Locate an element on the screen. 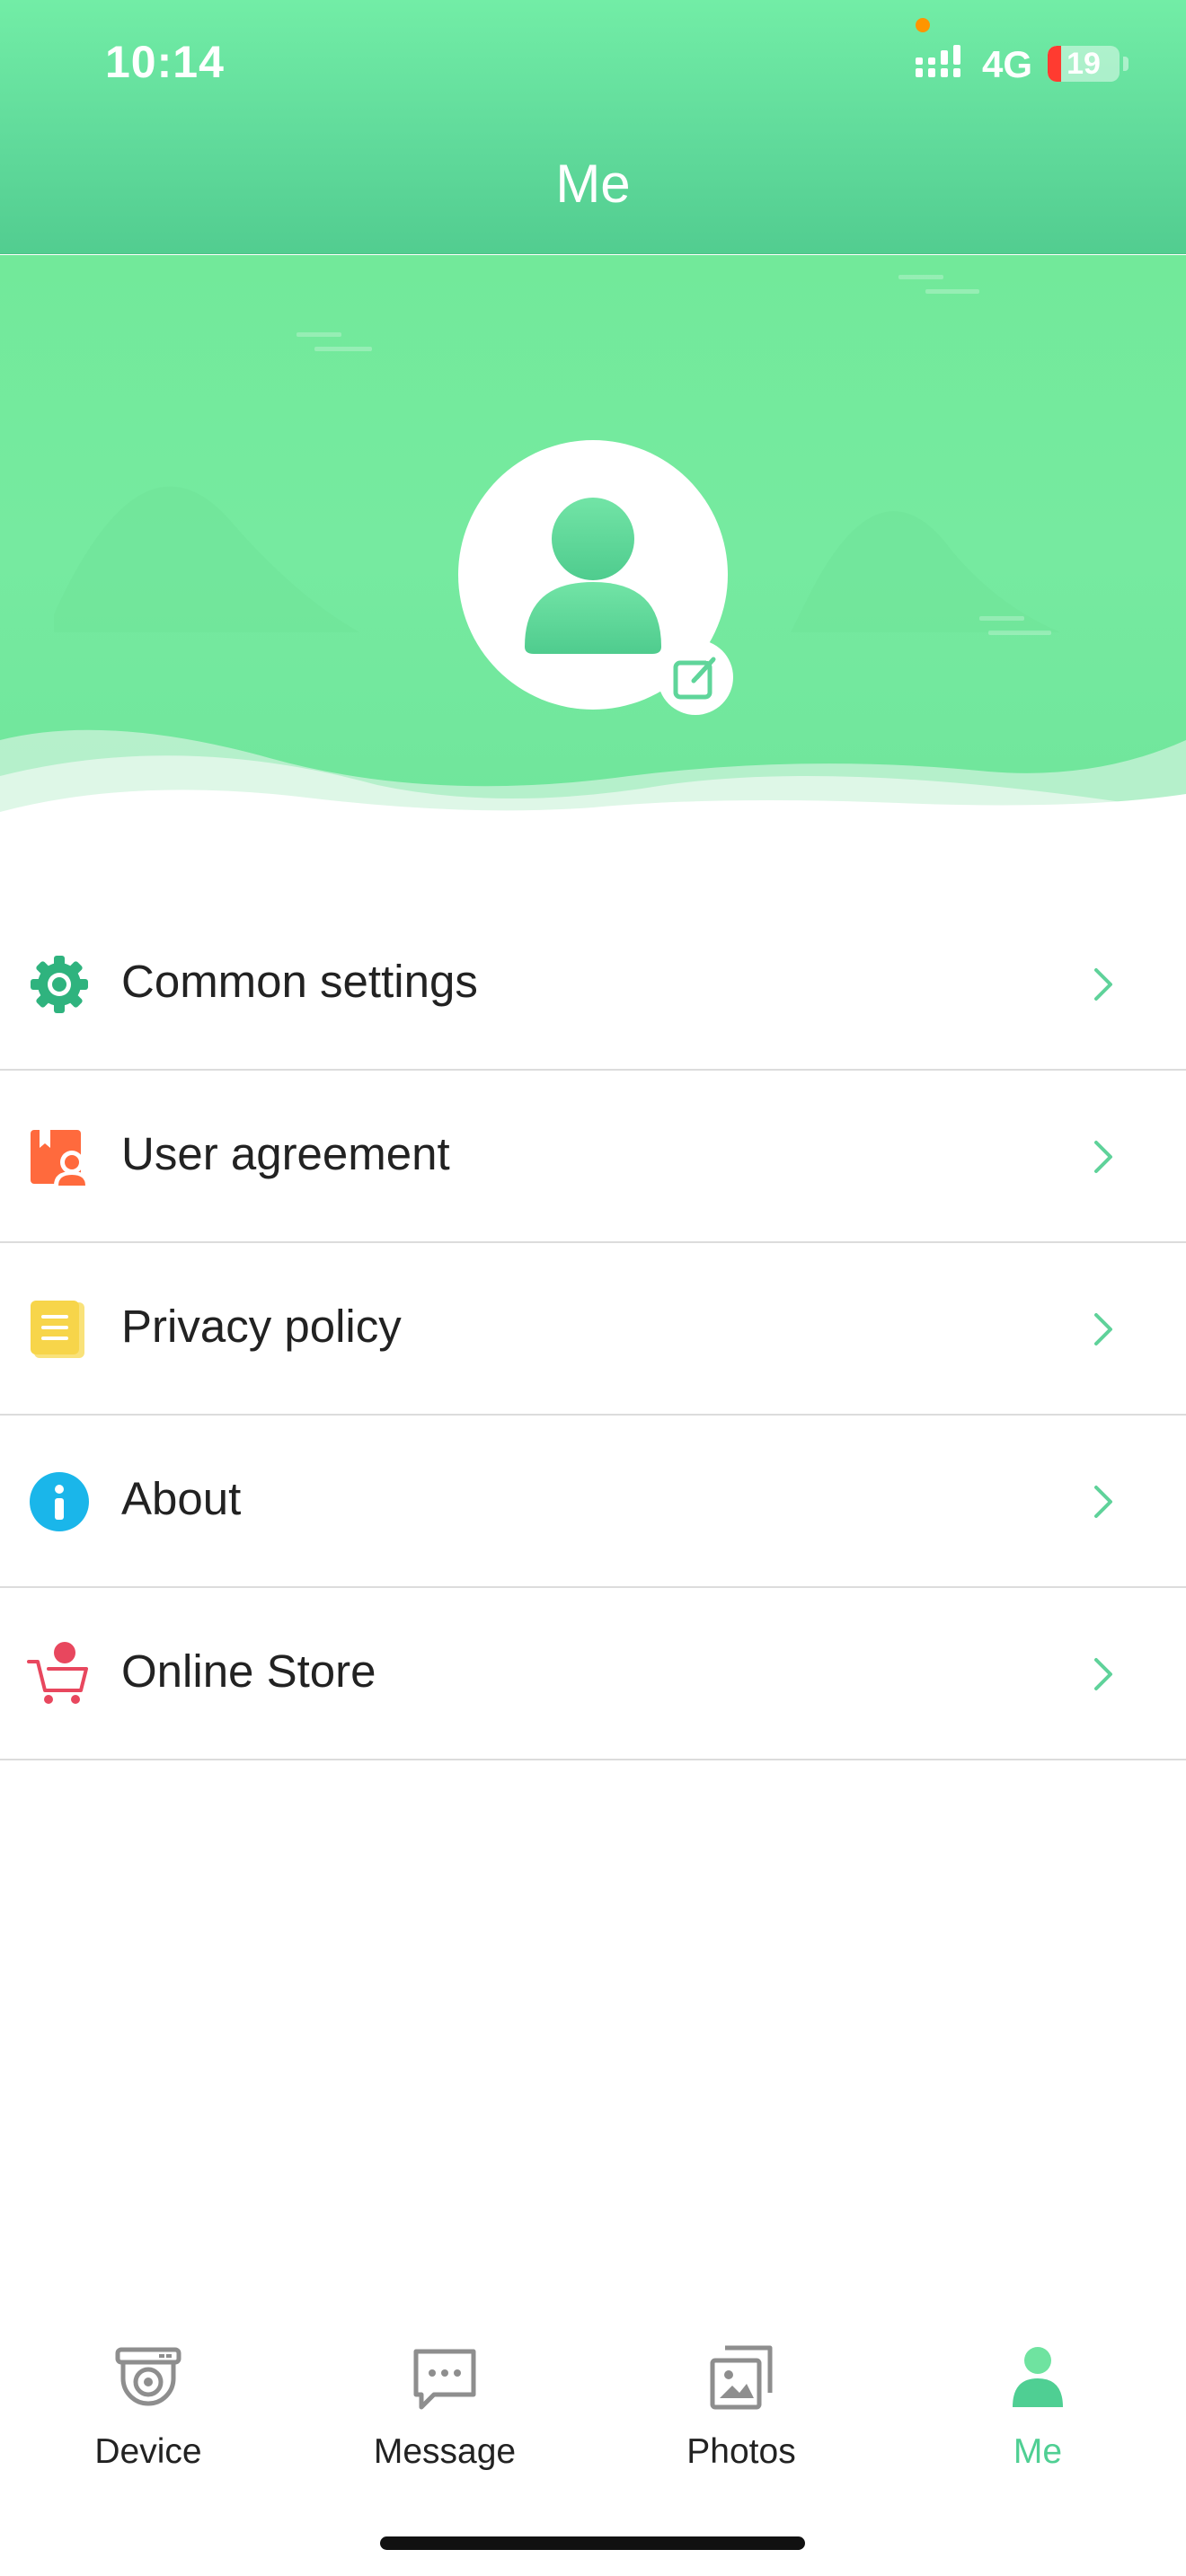  battery-icon: 19 is located at coordinates (1084, 64).